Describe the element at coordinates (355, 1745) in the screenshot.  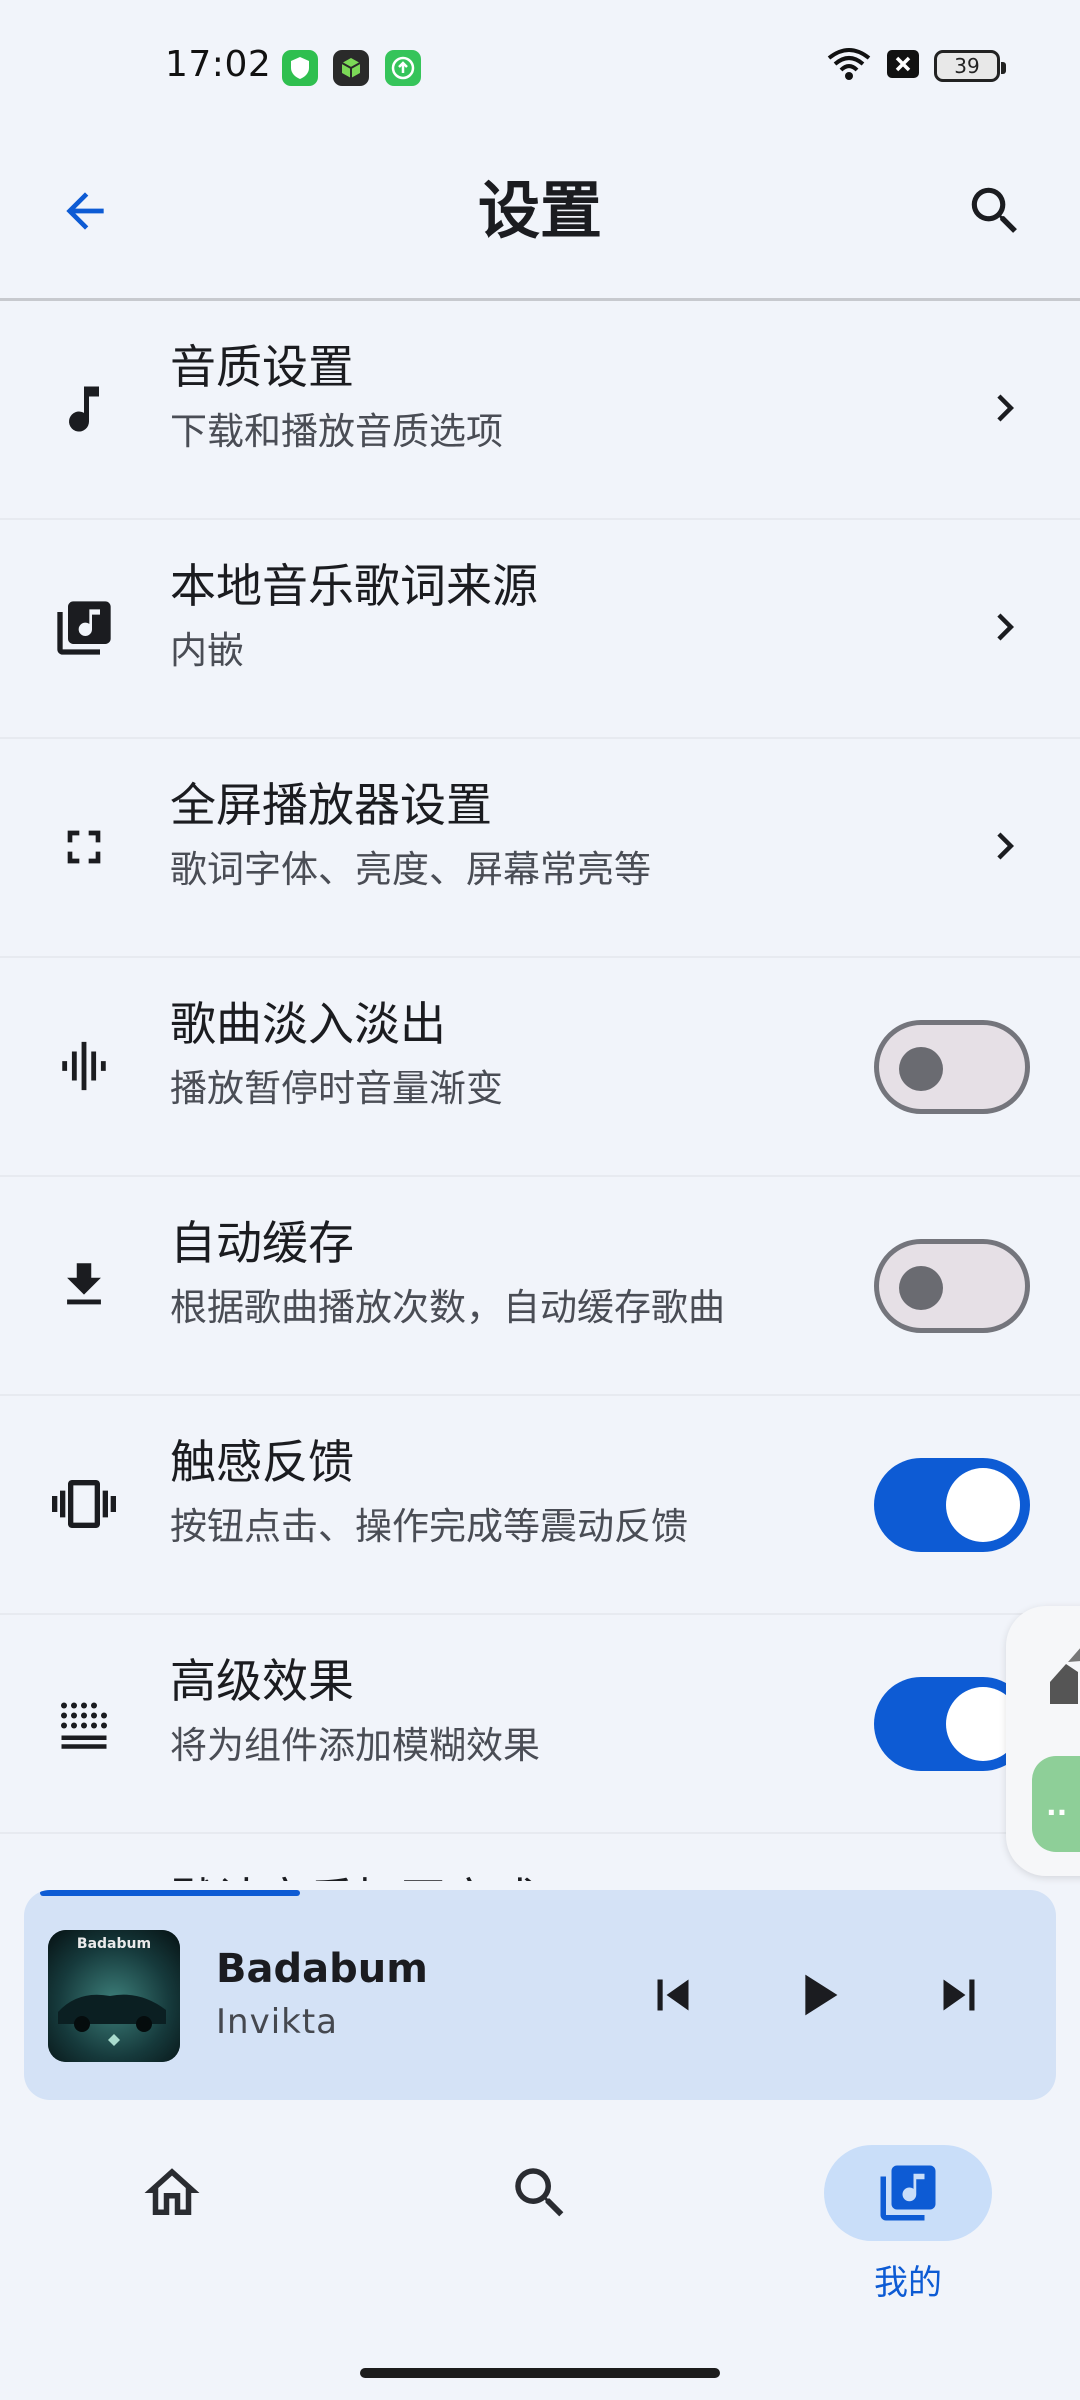
I see `setting-subtitle: 将为组件添加模糊效果` at that location.